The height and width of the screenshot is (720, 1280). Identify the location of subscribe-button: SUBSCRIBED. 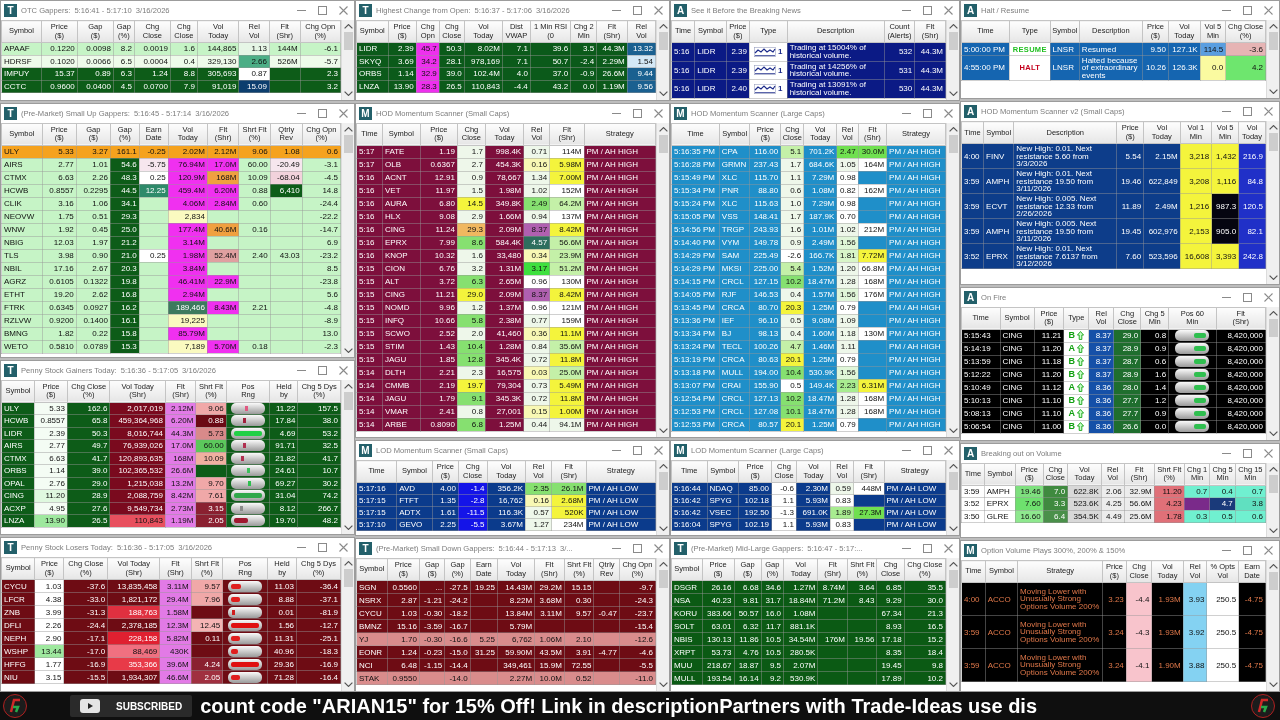
(131, 706).